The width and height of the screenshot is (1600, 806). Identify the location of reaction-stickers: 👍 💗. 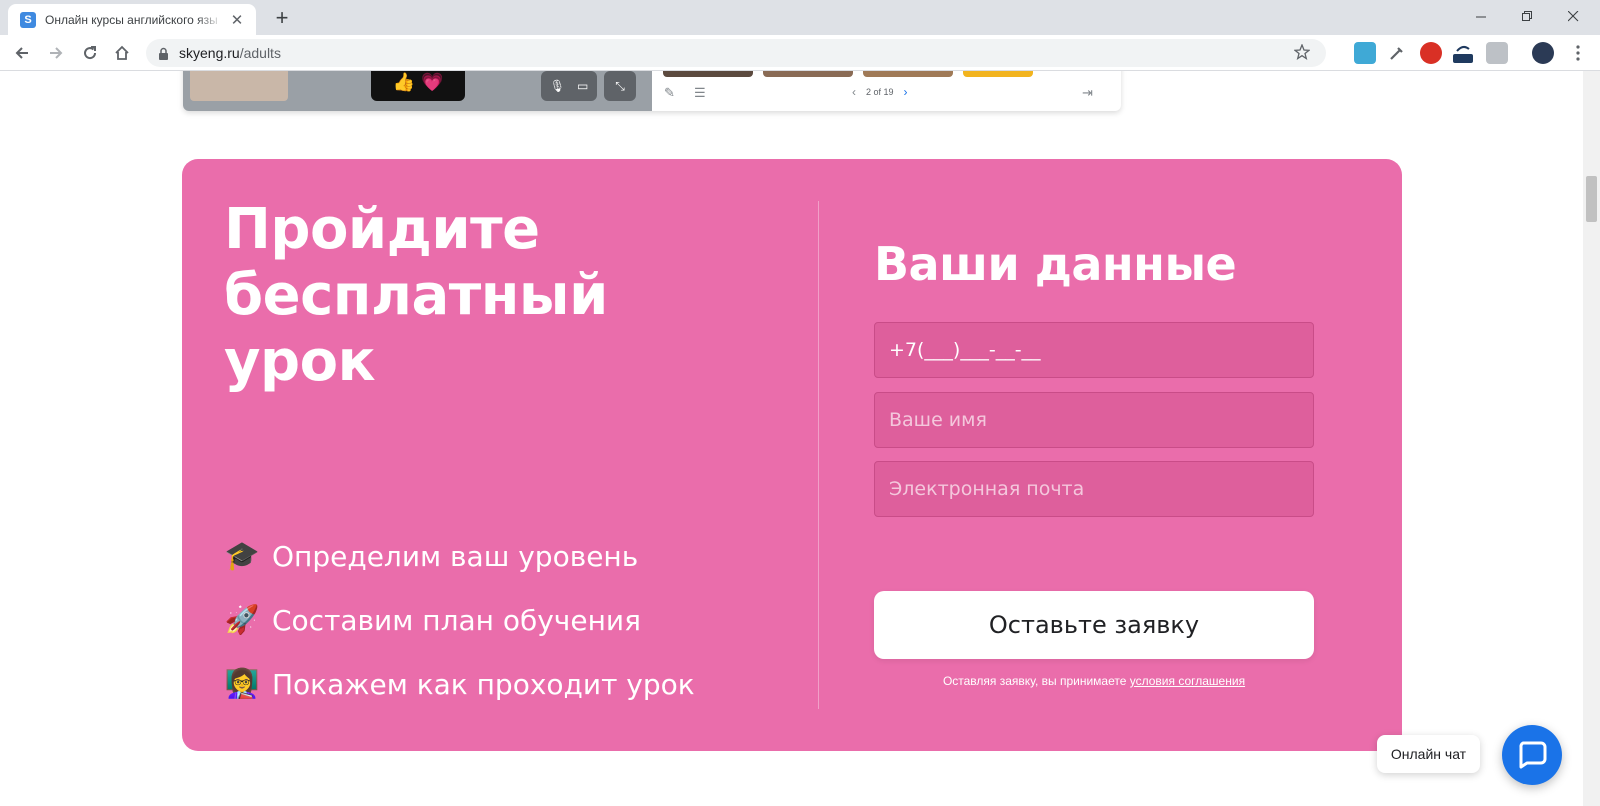
(418, 86).